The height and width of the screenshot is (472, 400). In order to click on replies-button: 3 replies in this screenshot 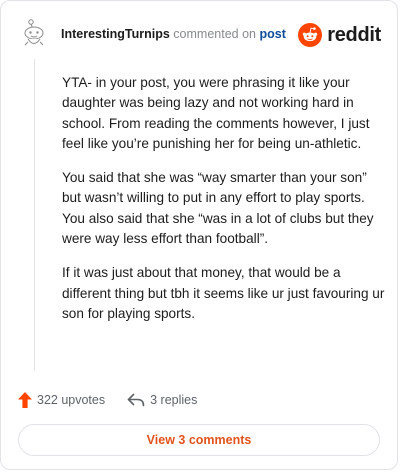, I will do `click(162, 400)`.